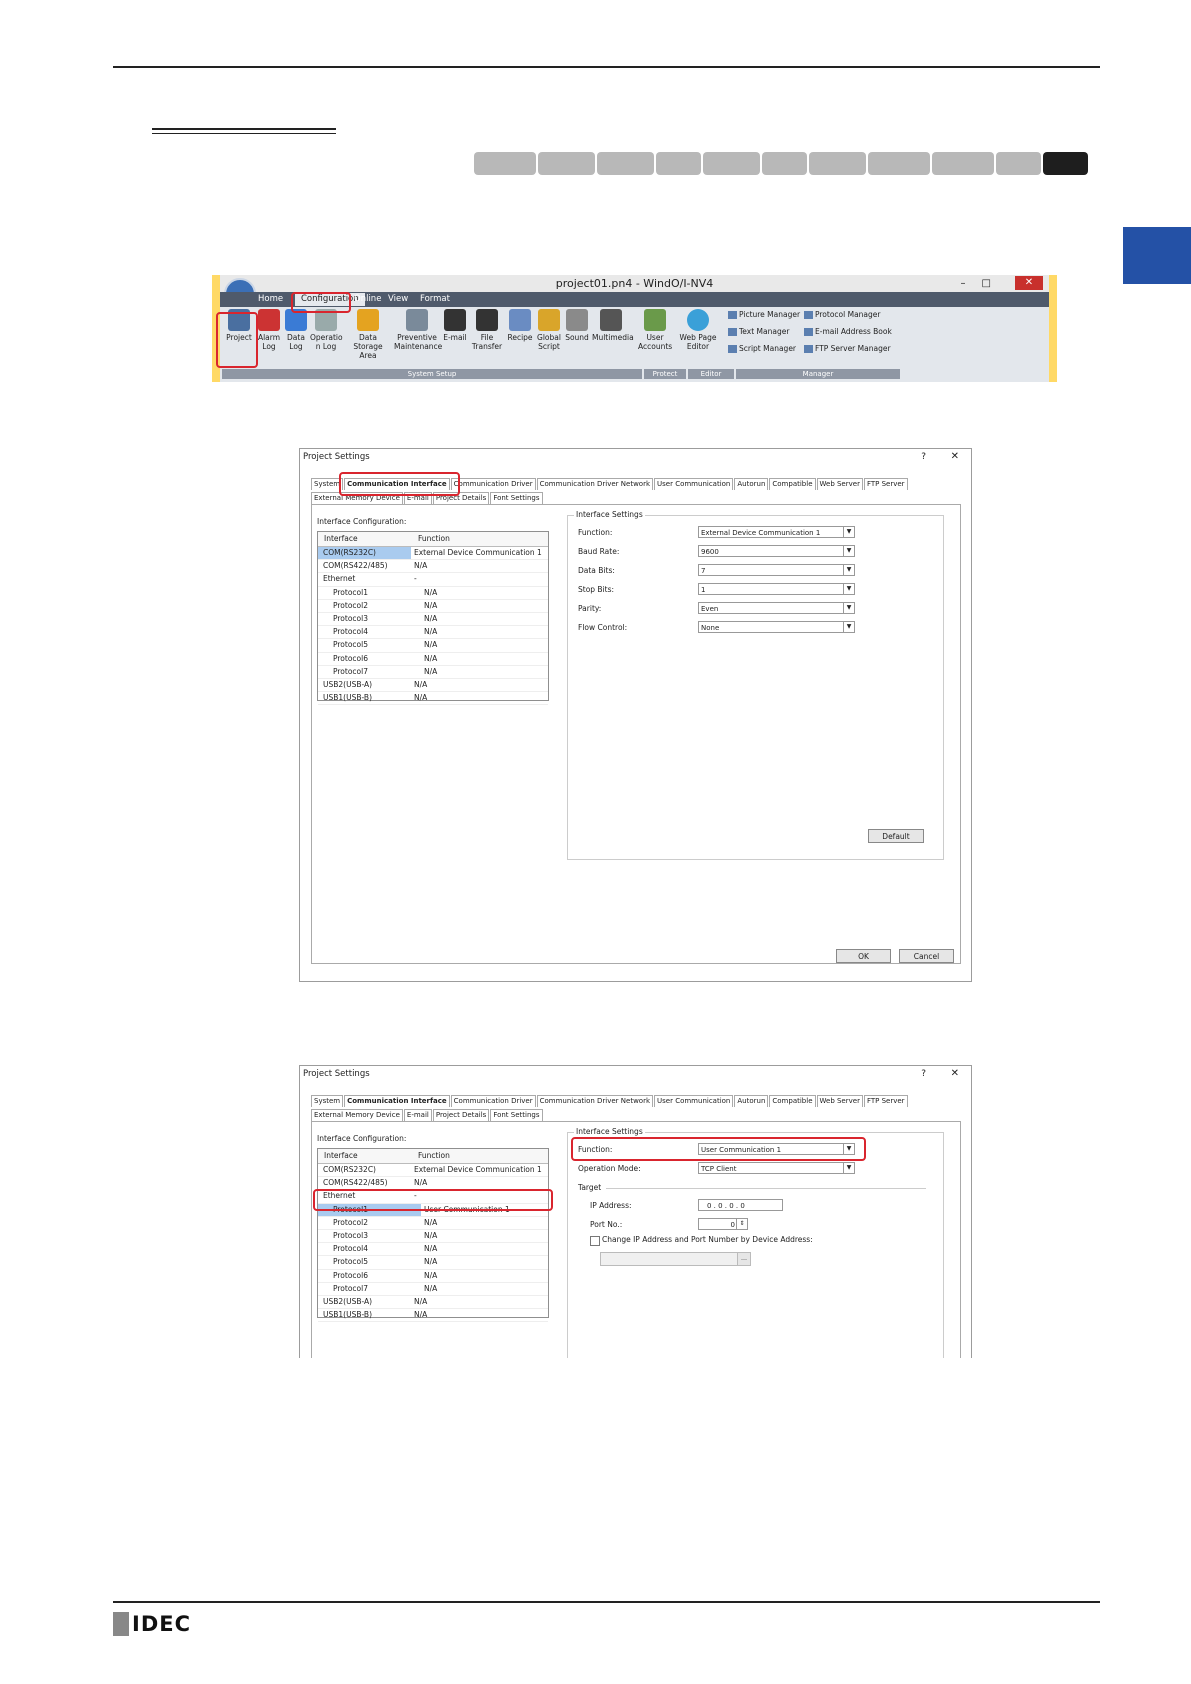 The height and width of the screenshot is (1684, 1191). I want to click on multimedia-button: Multimedia, so click(613, 325).